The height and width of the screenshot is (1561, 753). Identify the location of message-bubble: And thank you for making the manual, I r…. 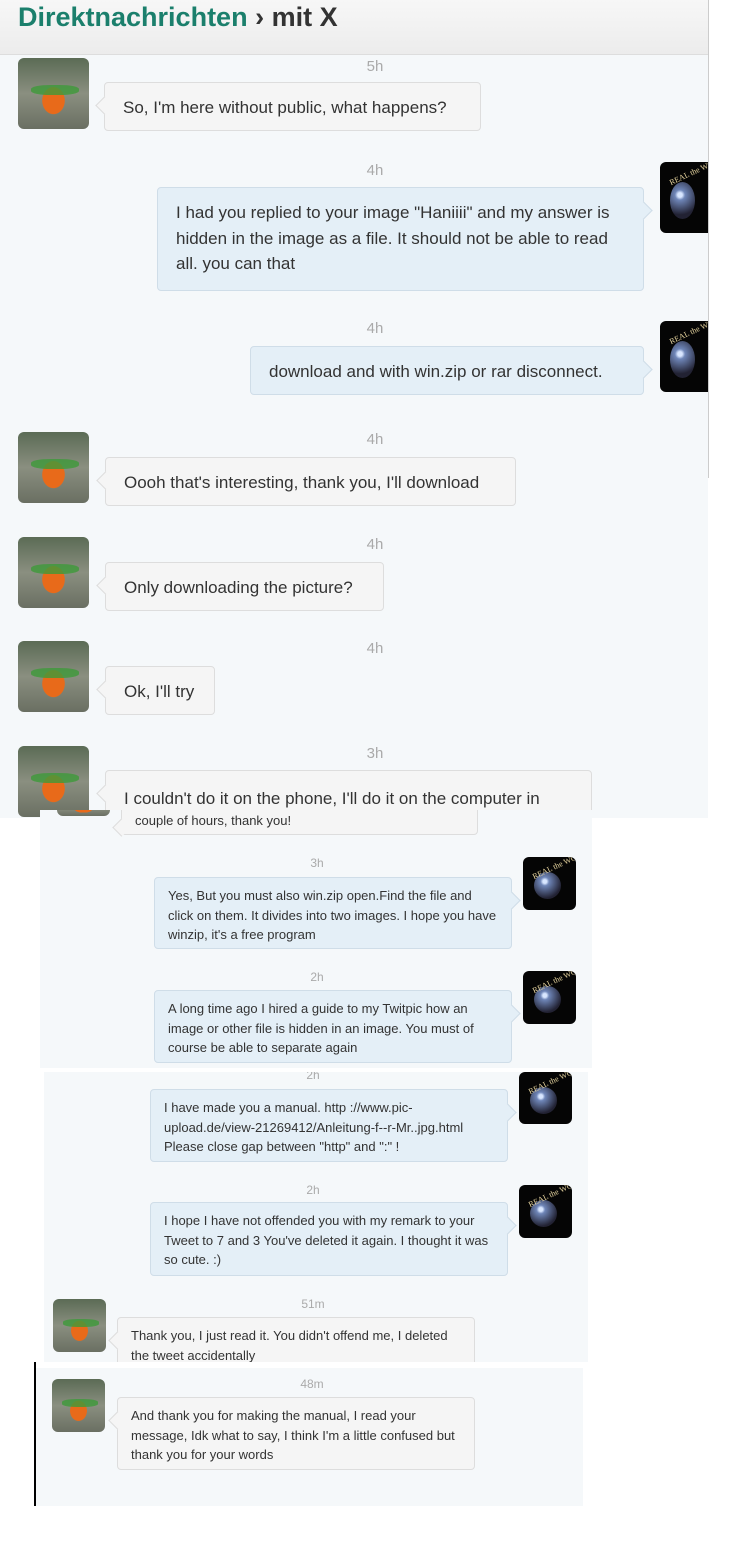
(296, 1433).